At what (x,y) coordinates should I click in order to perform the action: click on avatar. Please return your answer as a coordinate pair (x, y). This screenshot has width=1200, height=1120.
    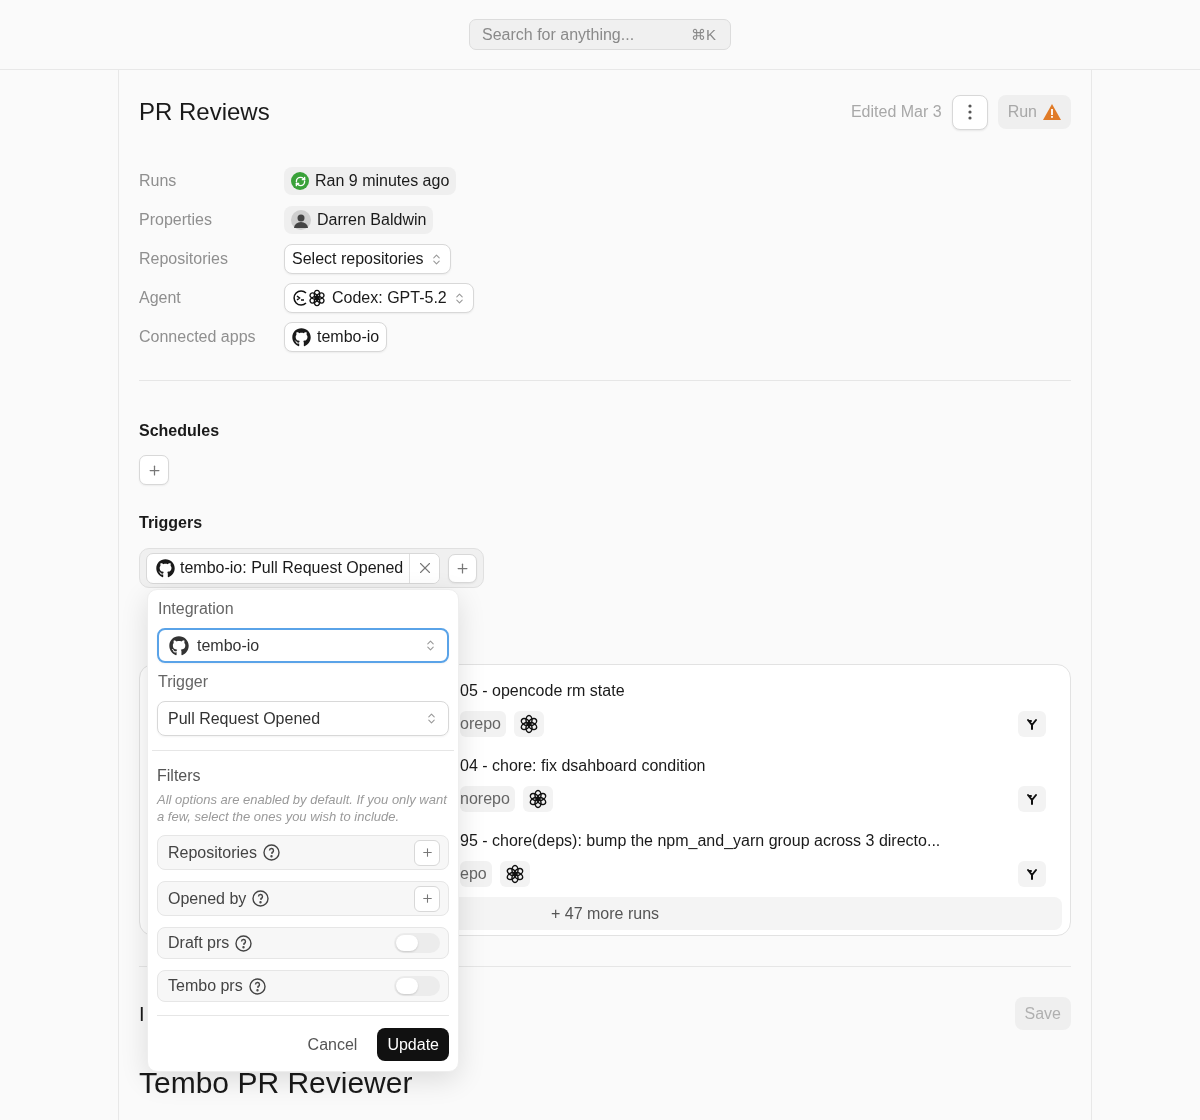
    Looking at the image, I should click on (301, 220).